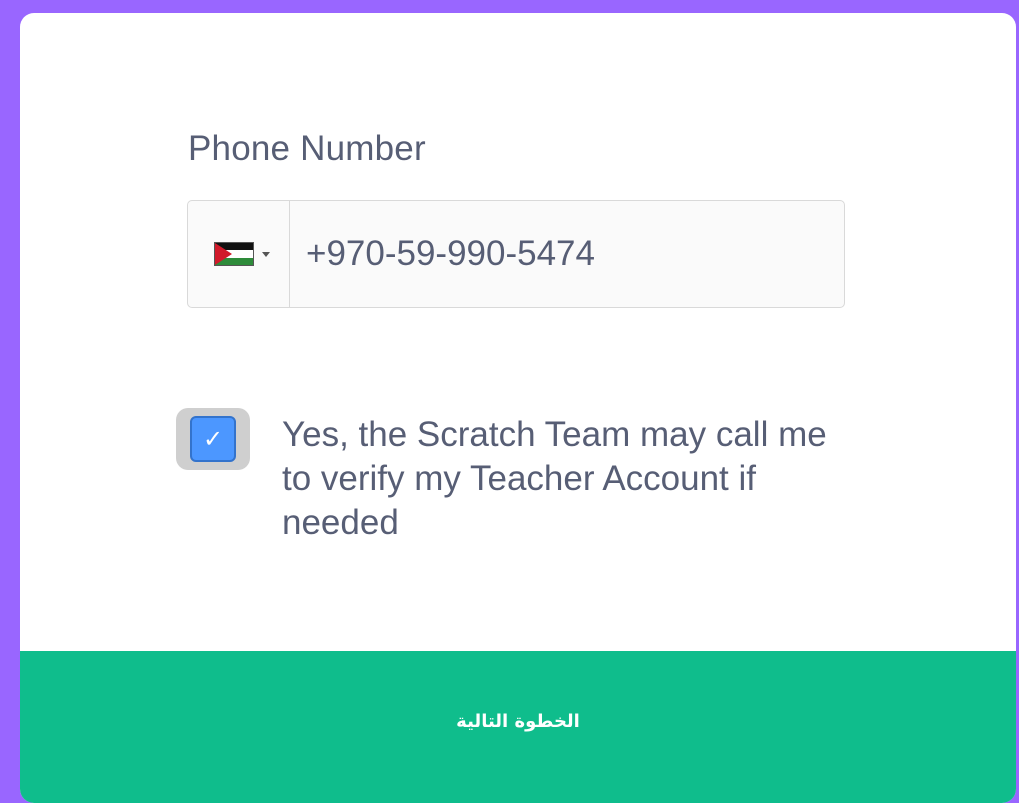 This screenshot has width=1019, height=803. Describe the element at coordinates (567, 254) in the screenshot. I see `phone-number-input` at that location.